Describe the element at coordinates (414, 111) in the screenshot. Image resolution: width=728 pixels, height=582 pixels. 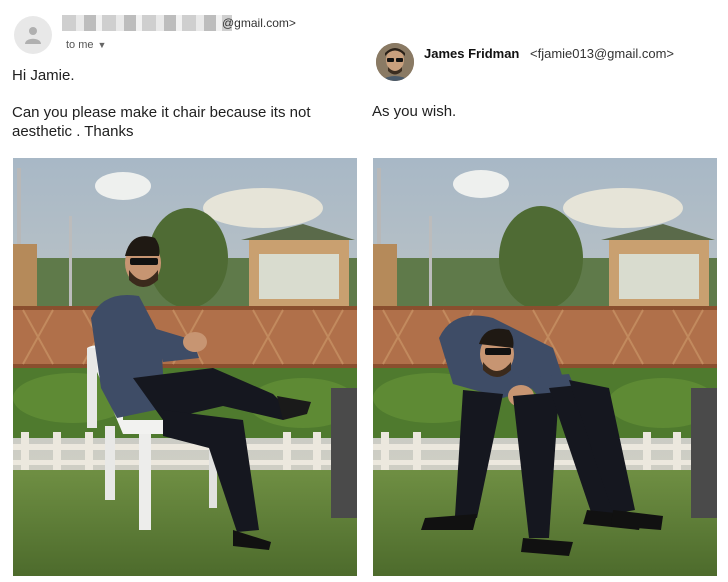
I see `reply-message: As you wish.` at that location.